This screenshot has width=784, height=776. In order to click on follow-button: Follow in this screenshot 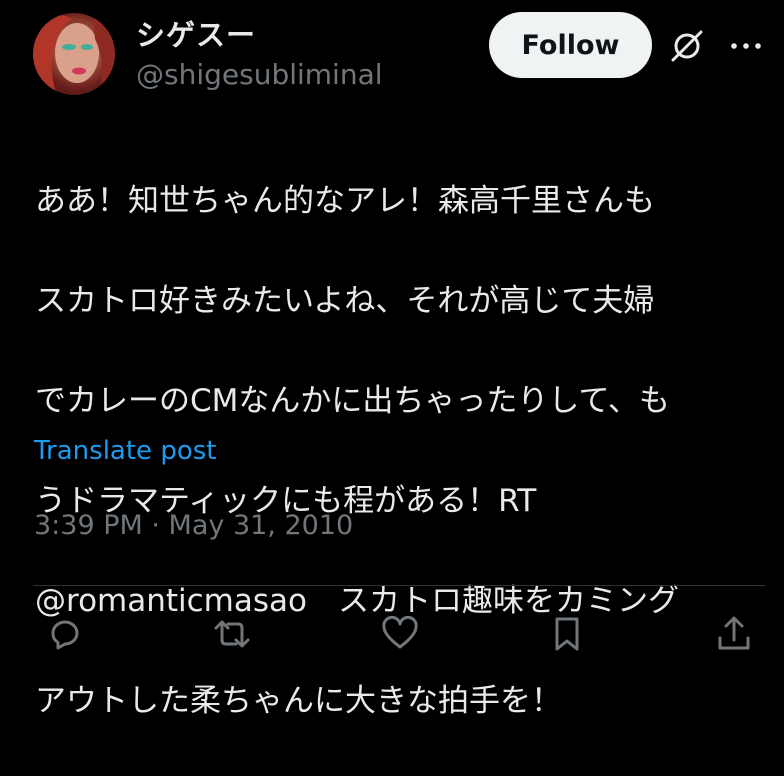, I will do `click(570, 45)`.